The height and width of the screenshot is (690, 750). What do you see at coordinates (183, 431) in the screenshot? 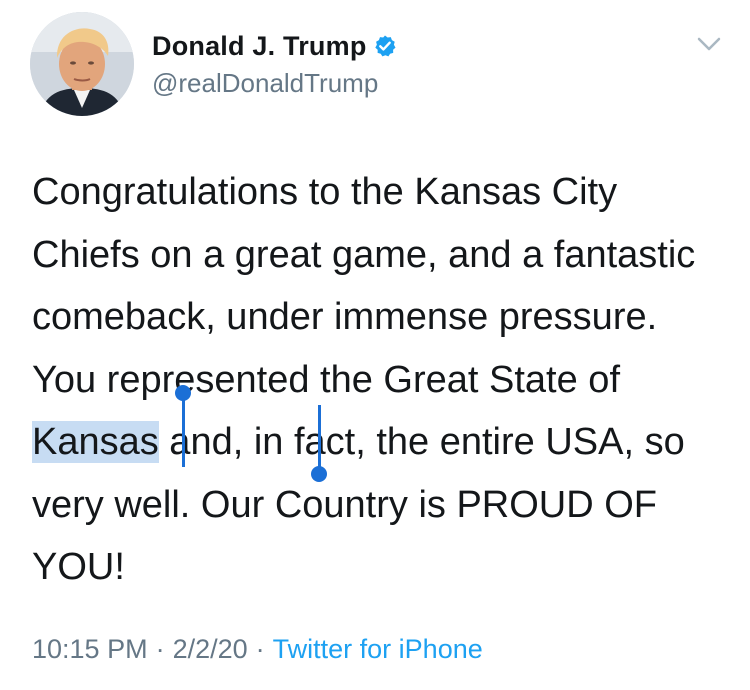
I see `selection-start-caret` at bounding box center [183, 431].